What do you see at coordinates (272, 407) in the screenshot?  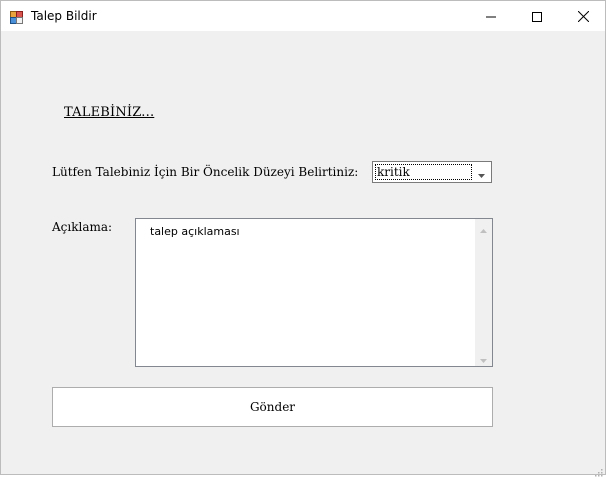 I see `submit-button: Gönder` at bounding box center [272, 407].